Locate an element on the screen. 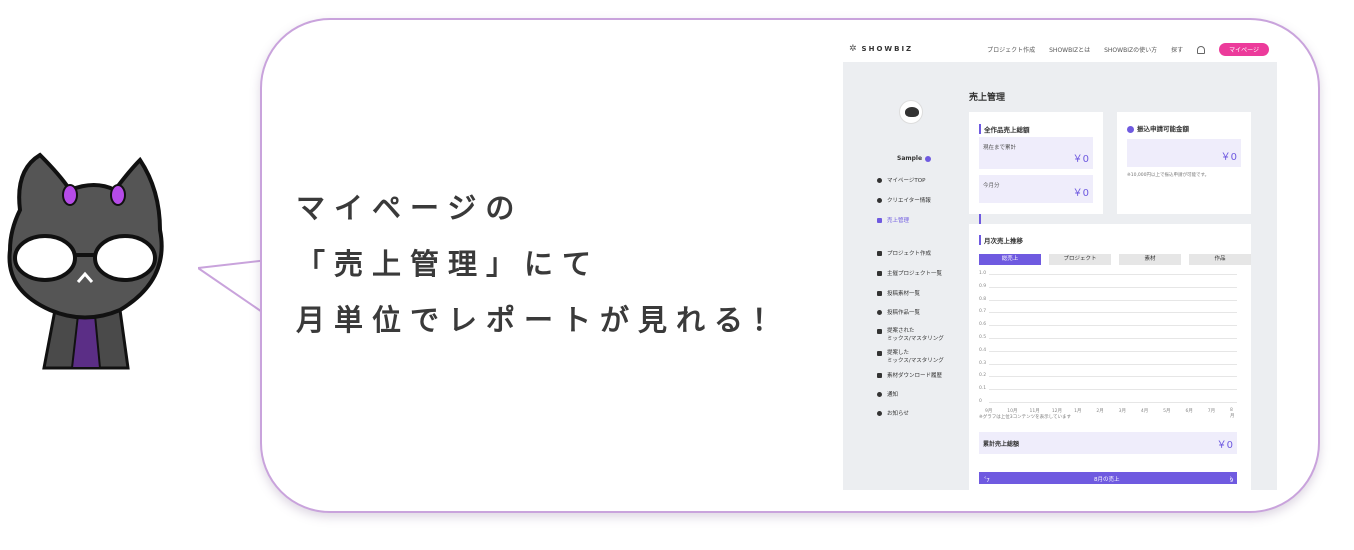  month-navigation: ‹ 7月 8月の売上 9月 › is located at coordinates (1108, 481).